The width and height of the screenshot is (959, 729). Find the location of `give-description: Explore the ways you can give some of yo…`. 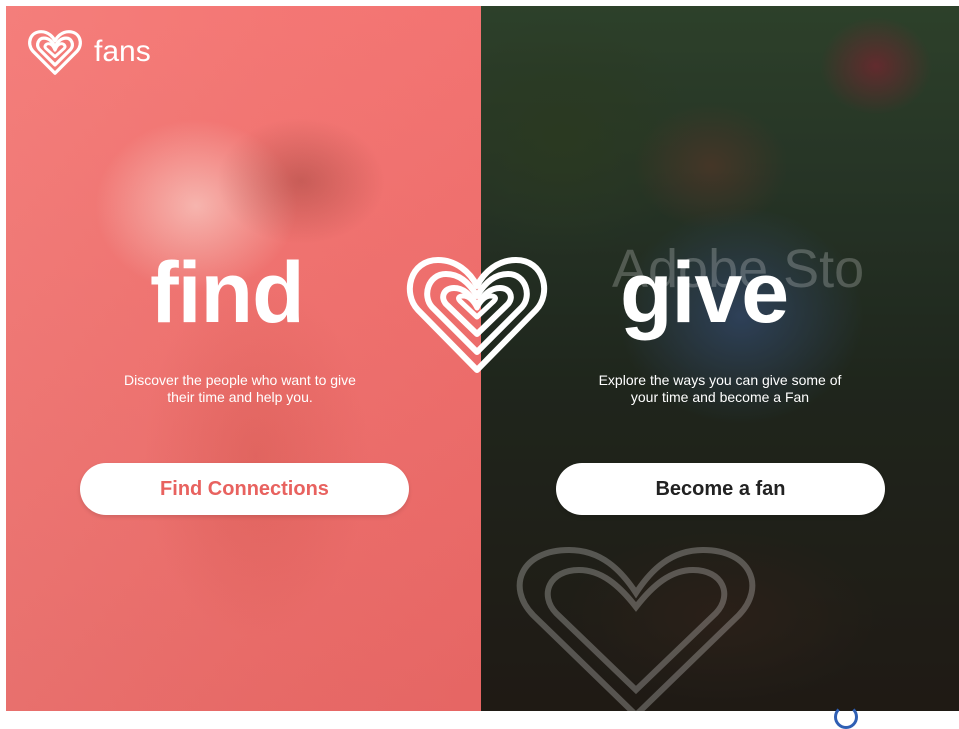

give-description: Explore the ways you can give some of yo… is located at coordinates (720, 388).